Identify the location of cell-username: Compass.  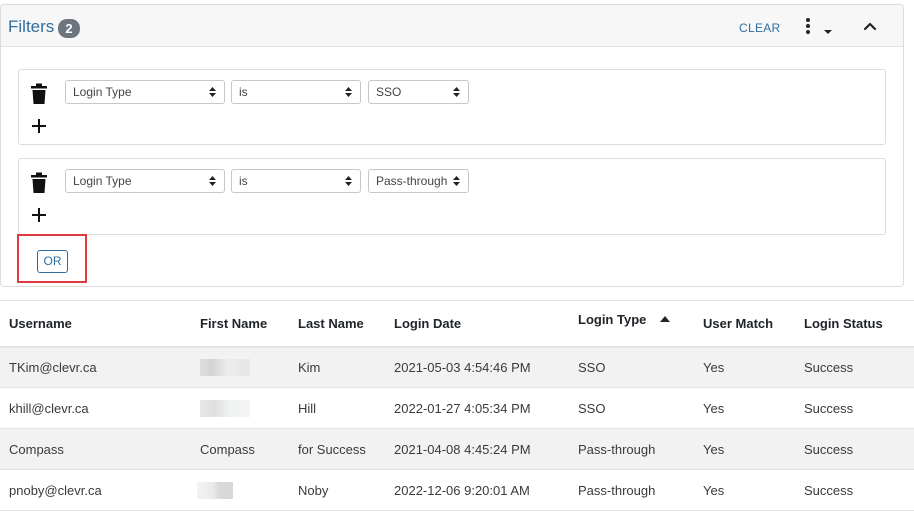
(95, 449).